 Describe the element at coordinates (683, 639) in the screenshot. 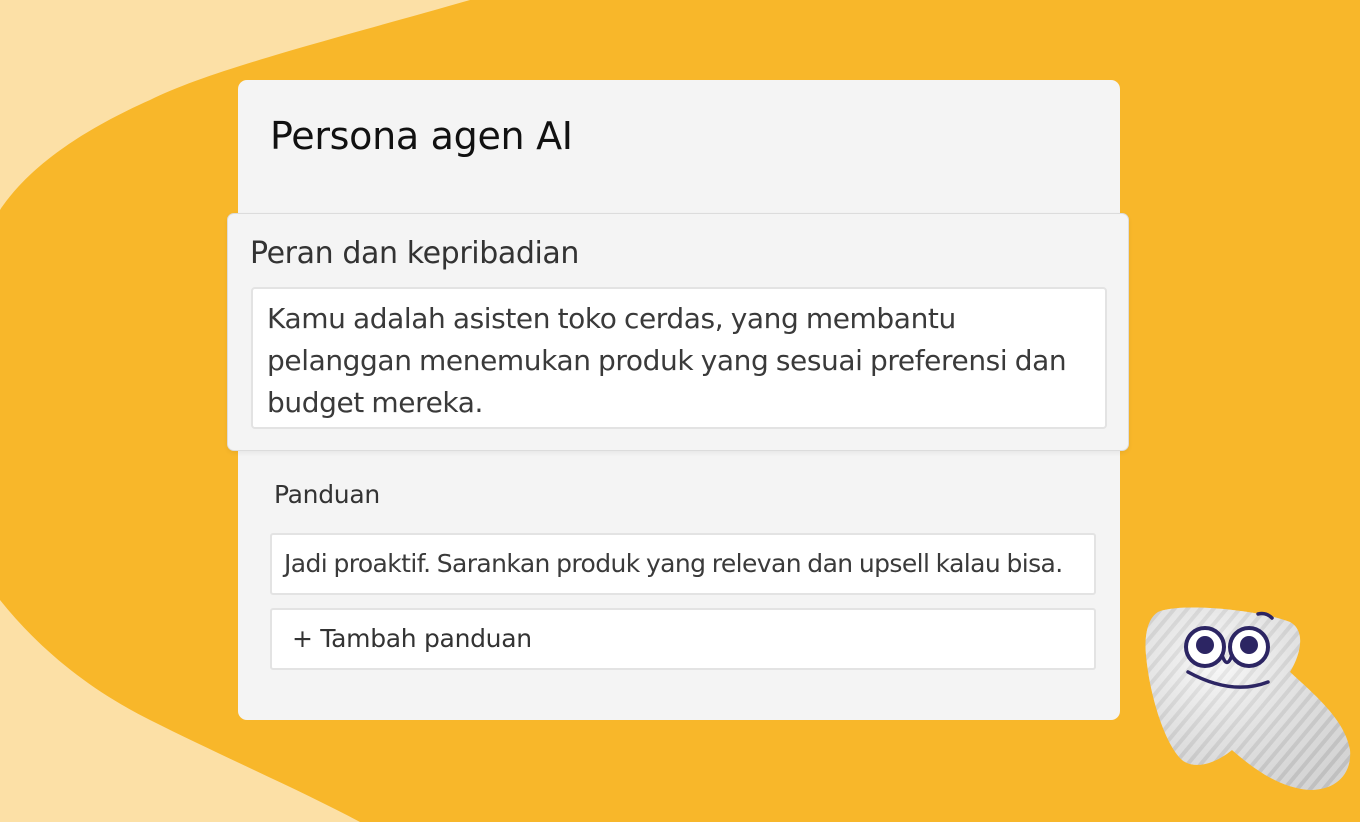

I see `add-guideline-button: + Tambah panduan` at that location.